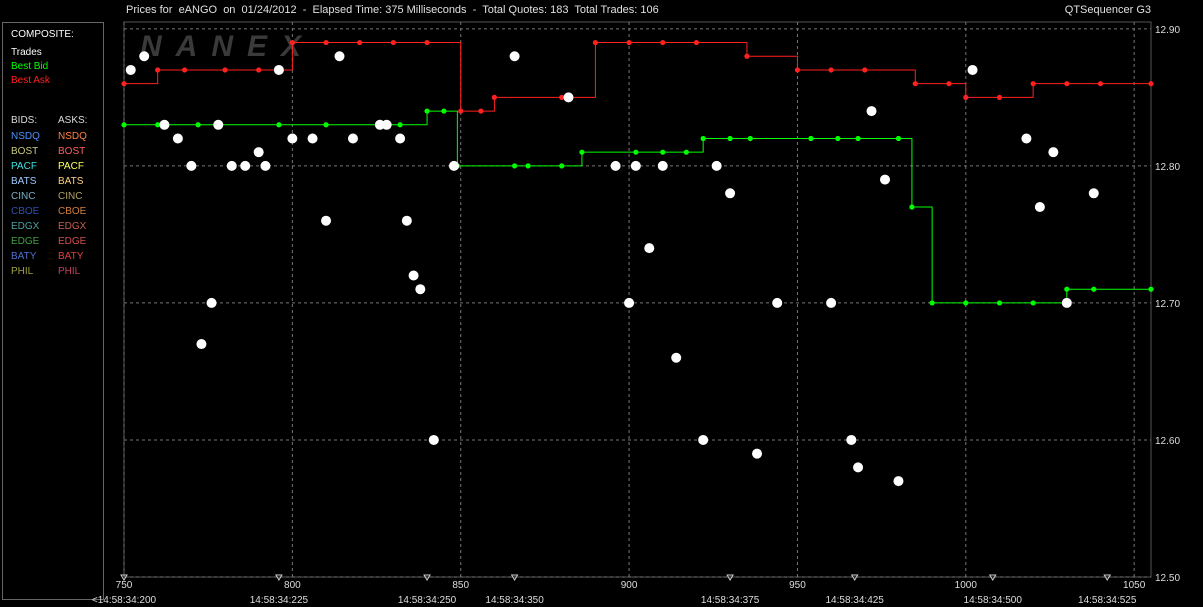 Image resolution: width=1203 pixels, height=607 pixels. I want to click on y-tick-label: 12.80, so click(1167, 167).